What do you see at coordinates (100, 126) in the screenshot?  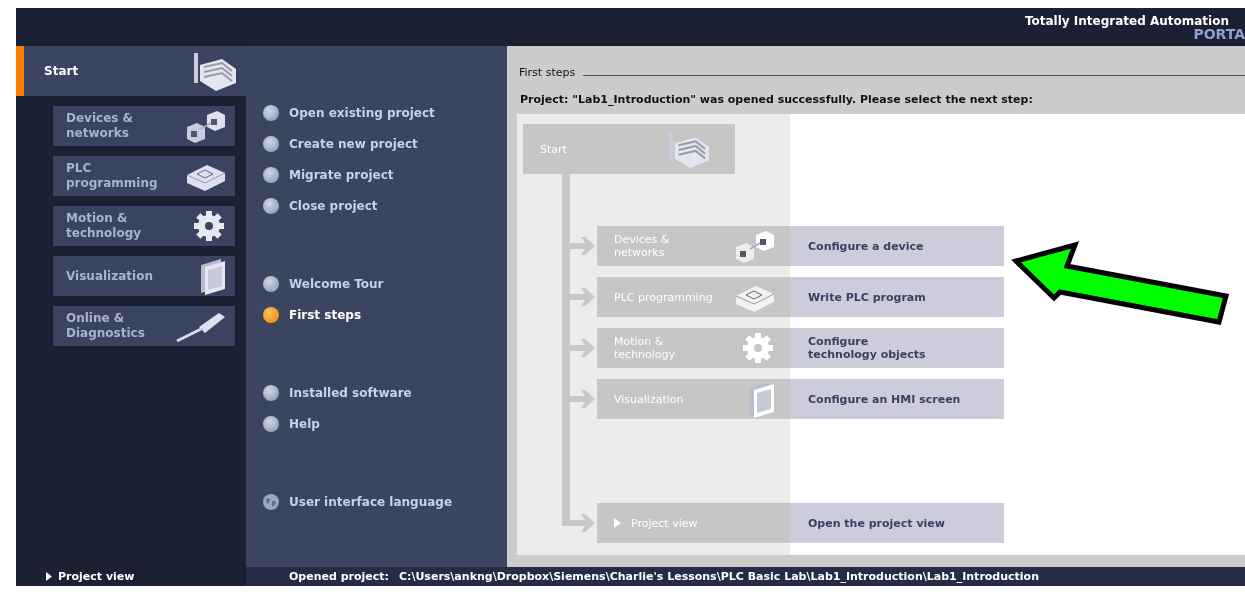 I see `portal-item-label: Devices & networks` at bounding box center [100, 126].